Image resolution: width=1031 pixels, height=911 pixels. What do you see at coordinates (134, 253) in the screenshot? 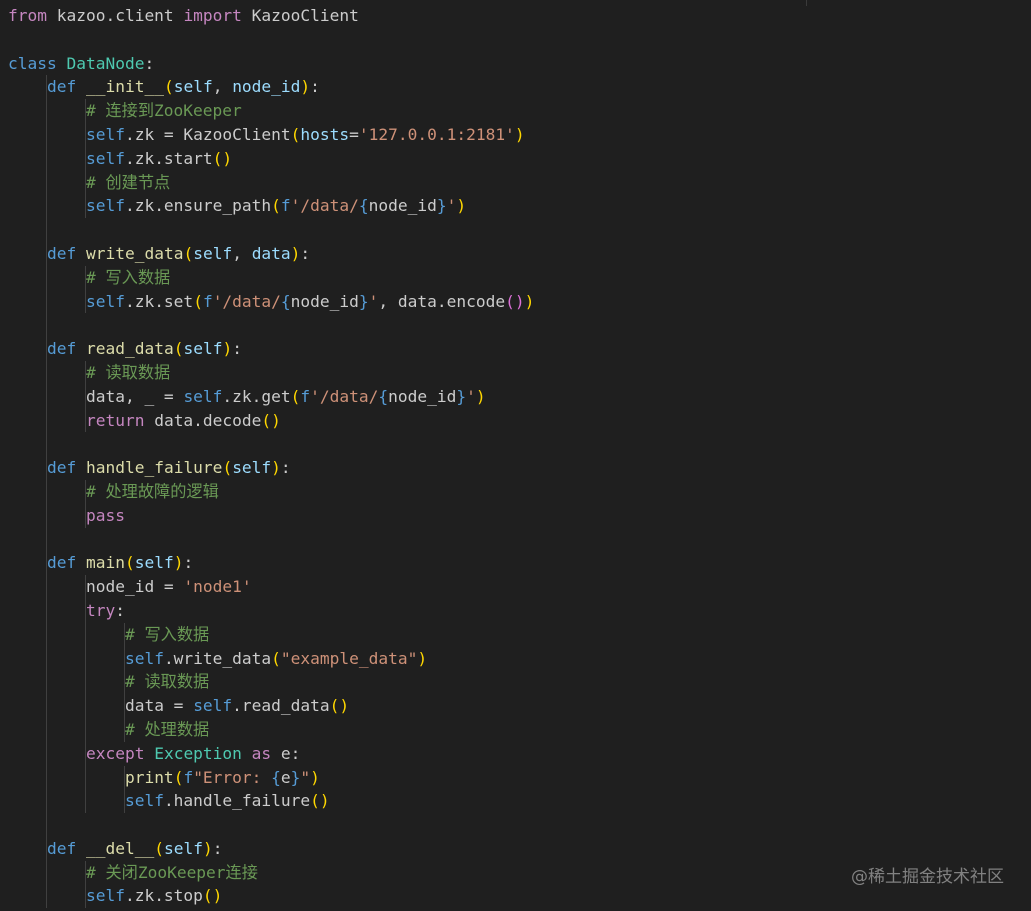
I see `code-token: write_data` at bounding box center [134, 253].